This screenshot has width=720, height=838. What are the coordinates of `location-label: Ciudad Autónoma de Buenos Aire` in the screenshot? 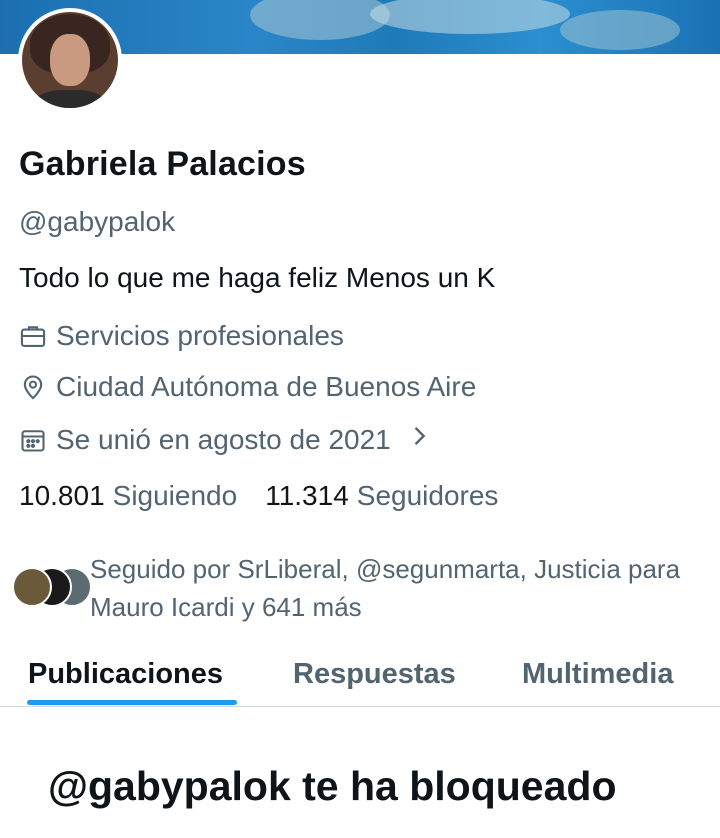 It's located at (266, 386).